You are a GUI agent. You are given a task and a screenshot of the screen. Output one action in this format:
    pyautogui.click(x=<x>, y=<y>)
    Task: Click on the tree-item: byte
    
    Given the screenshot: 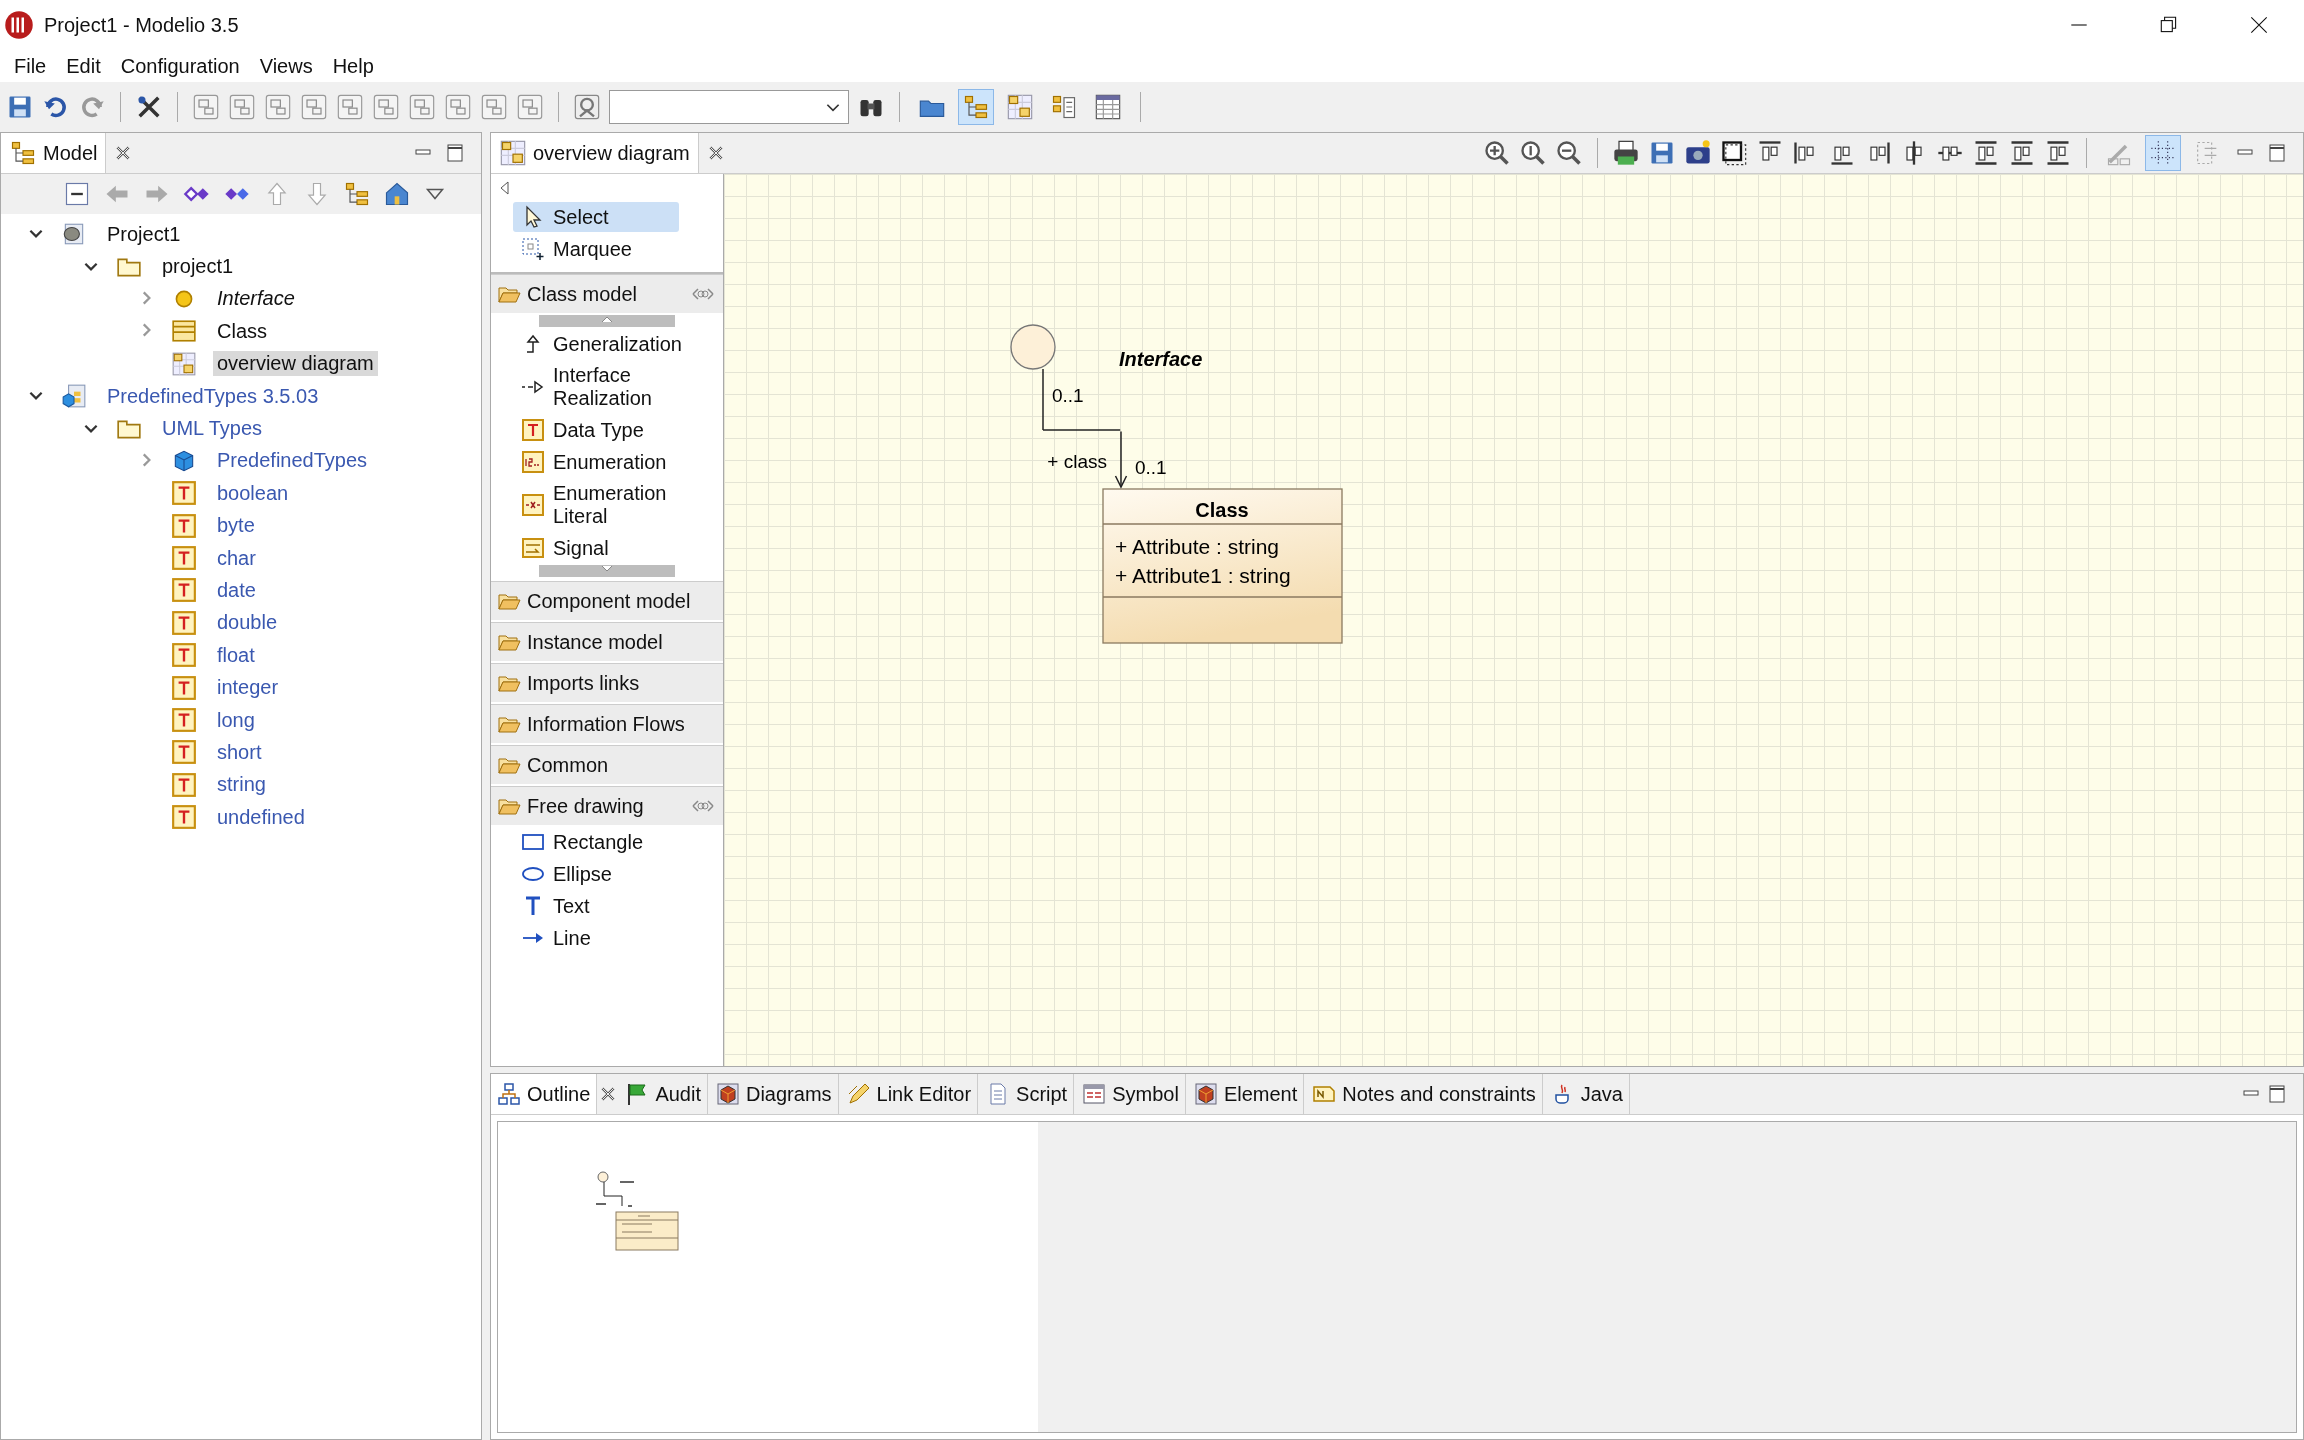 What is the action you would take?
    pyautogui.click(x=236, y=526)
    